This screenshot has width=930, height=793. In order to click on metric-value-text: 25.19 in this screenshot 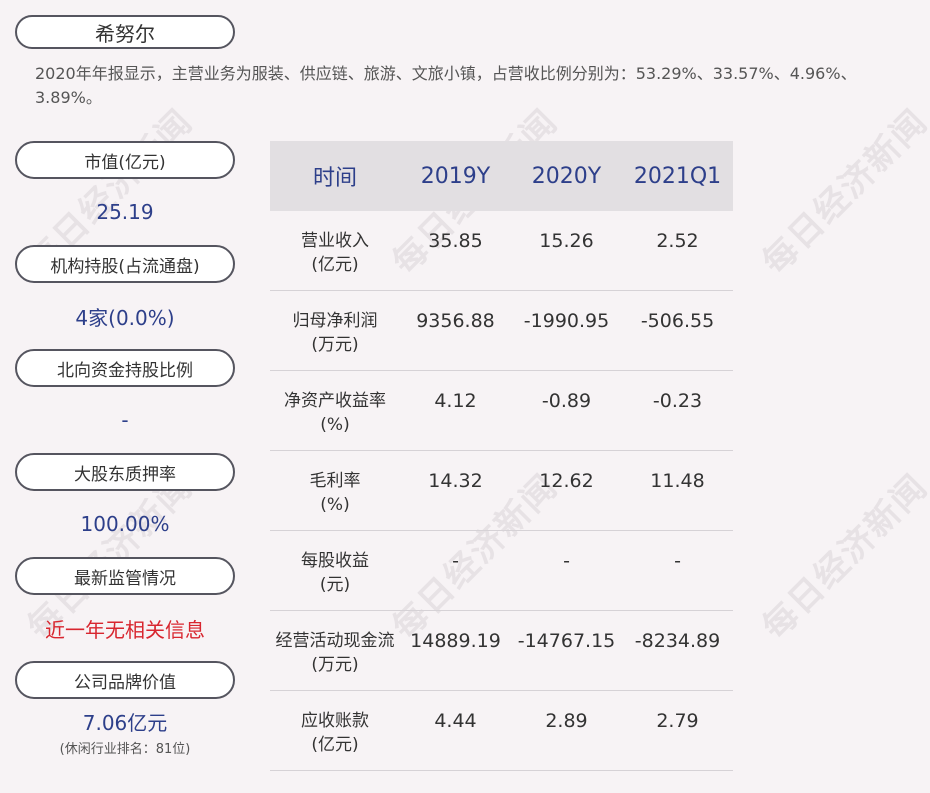, I will do `click(125, 212)`.